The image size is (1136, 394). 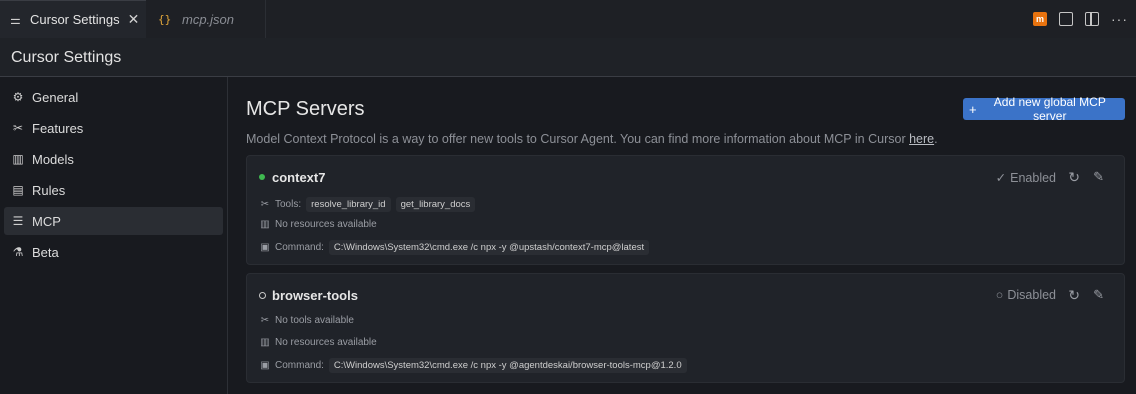 I want to click on more-actions-icon: ···, so click(x=1119, y=19).